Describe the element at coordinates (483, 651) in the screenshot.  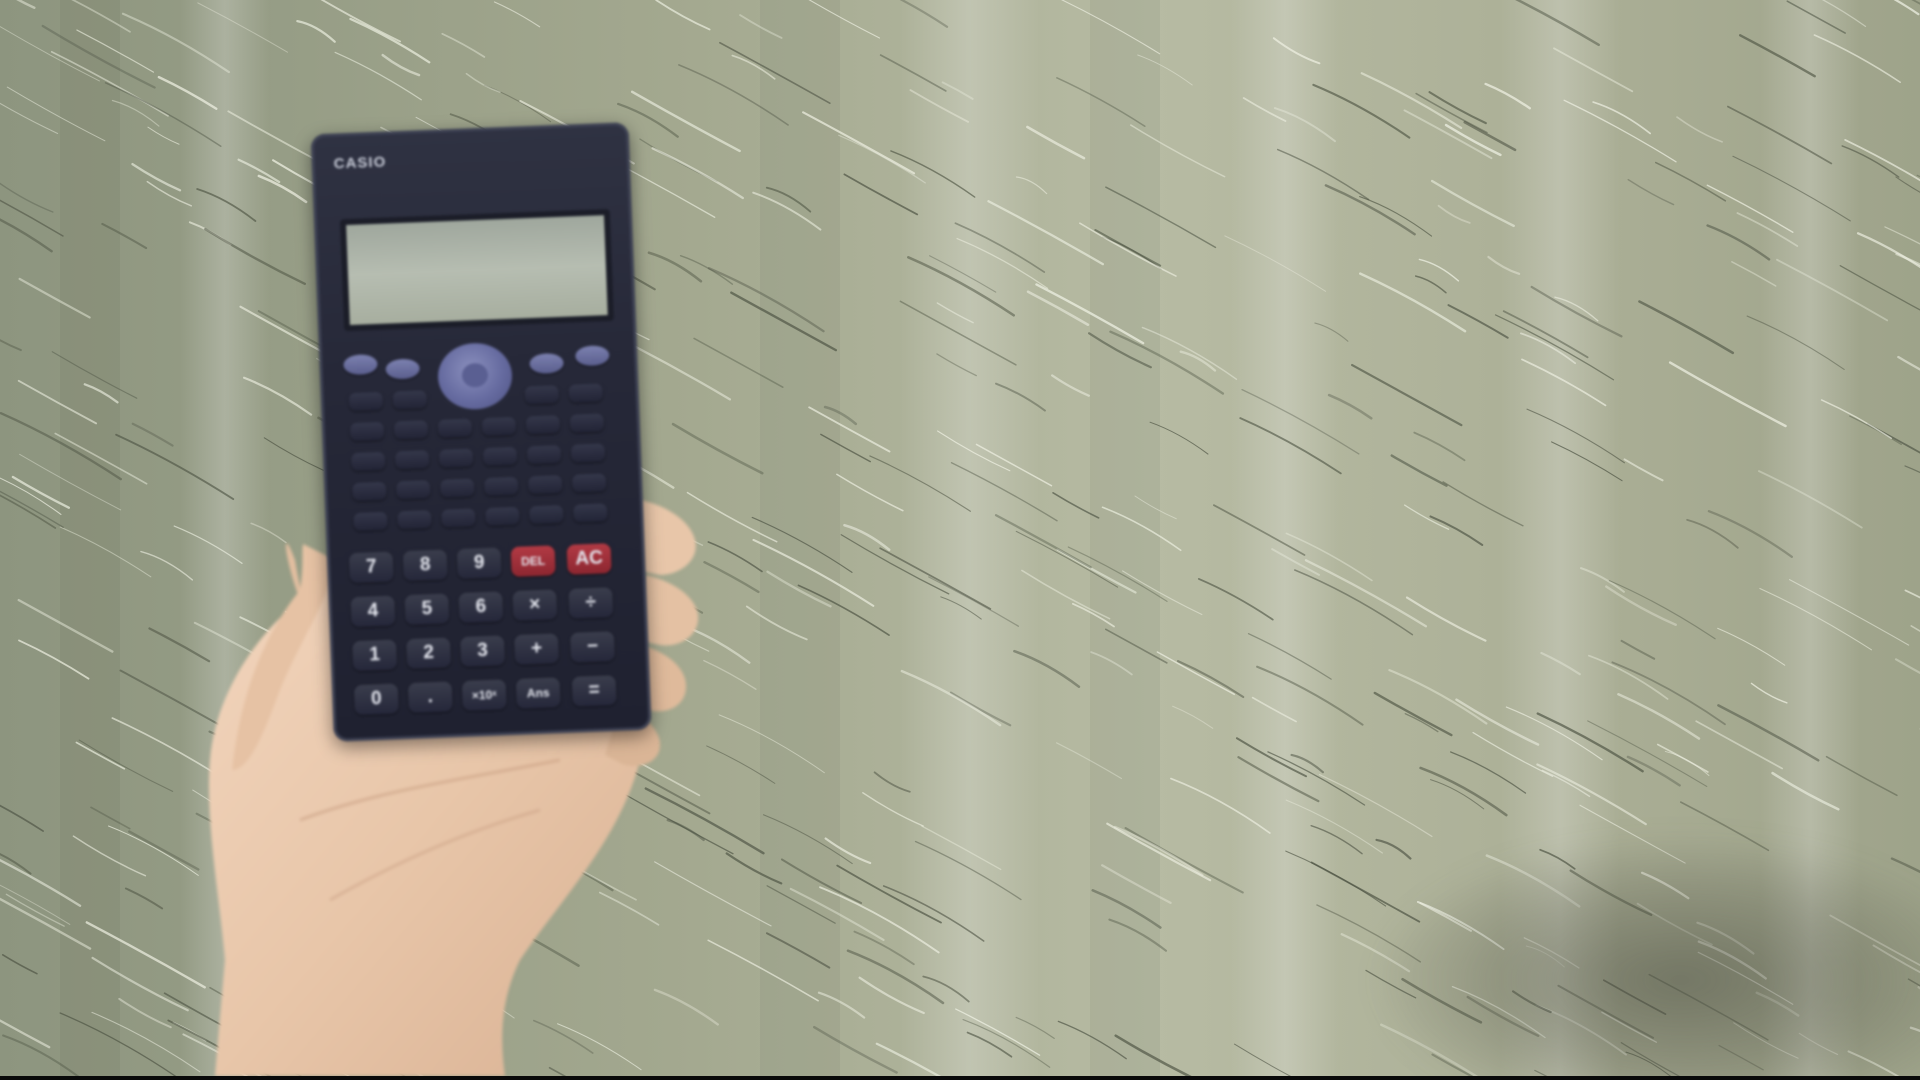
I see `key-3: 3` at that location.